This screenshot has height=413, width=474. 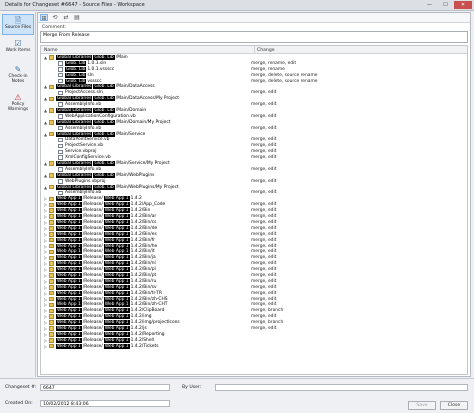 What do you see at coordinates (44, 18) in the screenshot?
I see `tree-view-icon: ⊞` at bounding box center [44, 18].